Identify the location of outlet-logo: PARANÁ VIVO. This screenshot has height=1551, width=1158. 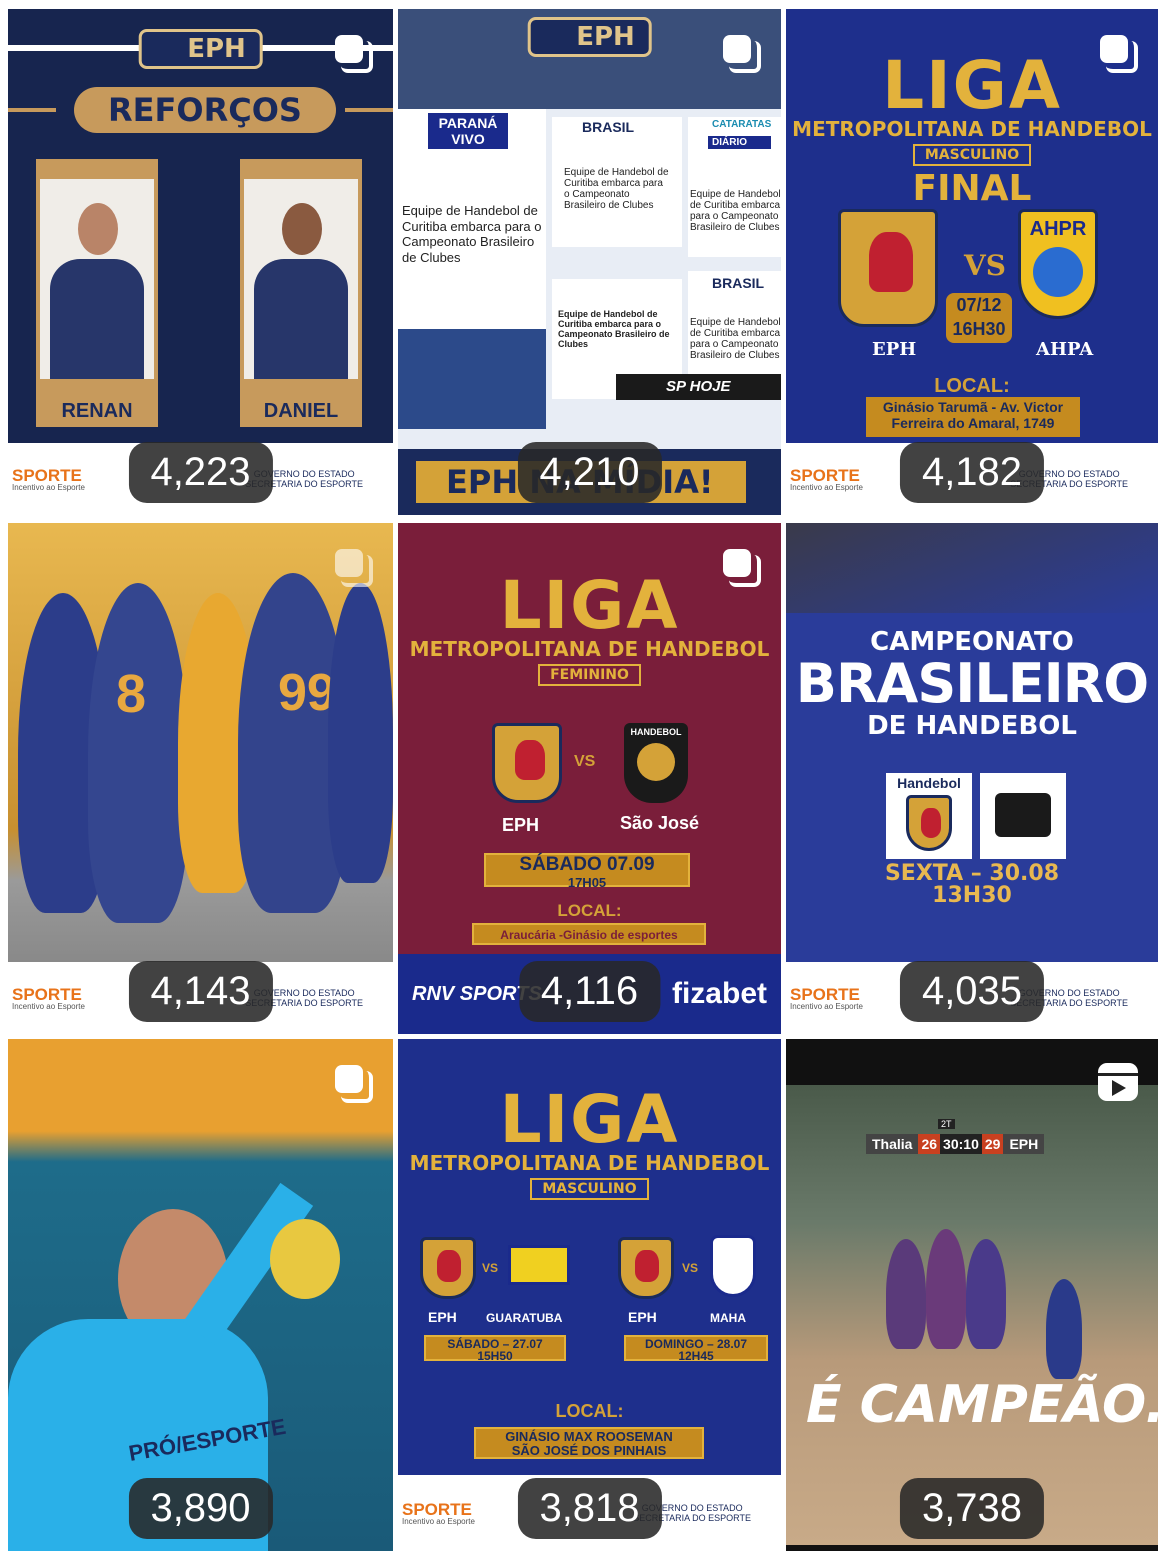
(468, 131).